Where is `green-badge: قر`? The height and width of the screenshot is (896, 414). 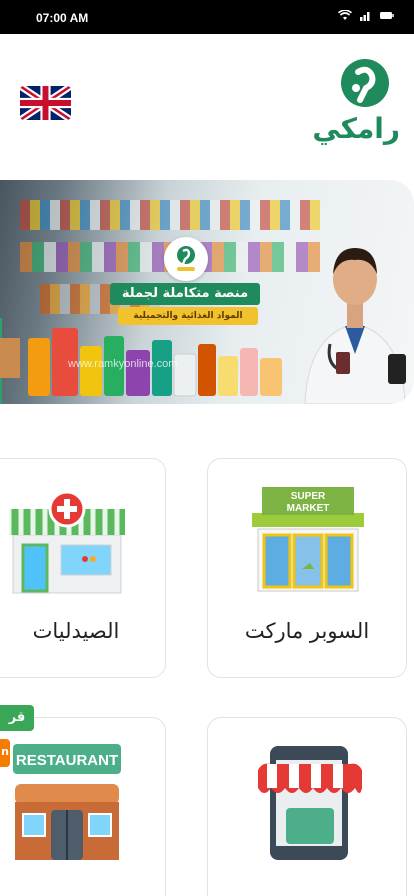
green-badge: قر is located at coordinates (17, 718).